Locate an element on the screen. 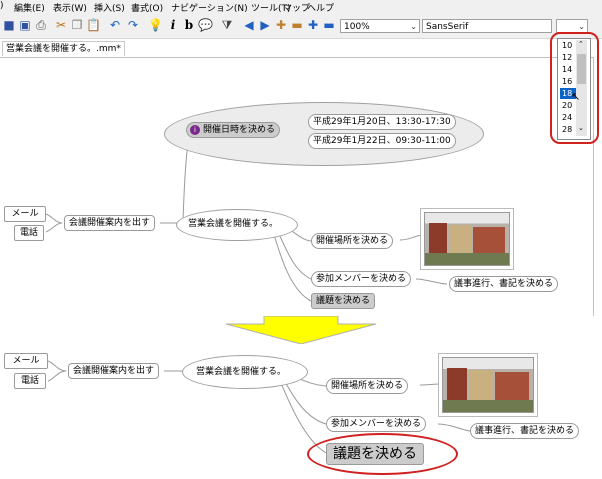 This screenshot has height=479, width=602. node-decide-members: 参加メンバーを決める is located at coordinates (361, 279).